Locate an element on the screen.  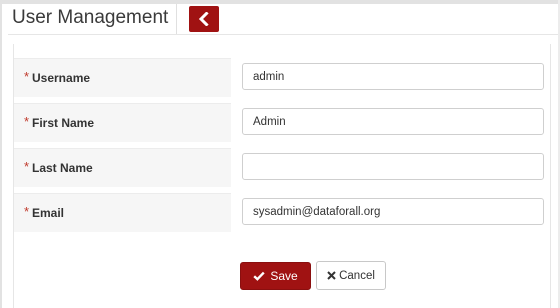
chevron-left-icon is located at coordinates (203, 19).